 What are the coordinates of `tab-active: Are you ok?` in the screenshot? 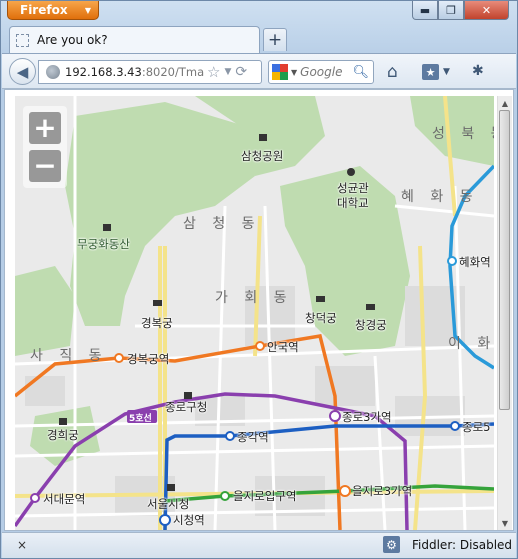 It's located at (134, 39).